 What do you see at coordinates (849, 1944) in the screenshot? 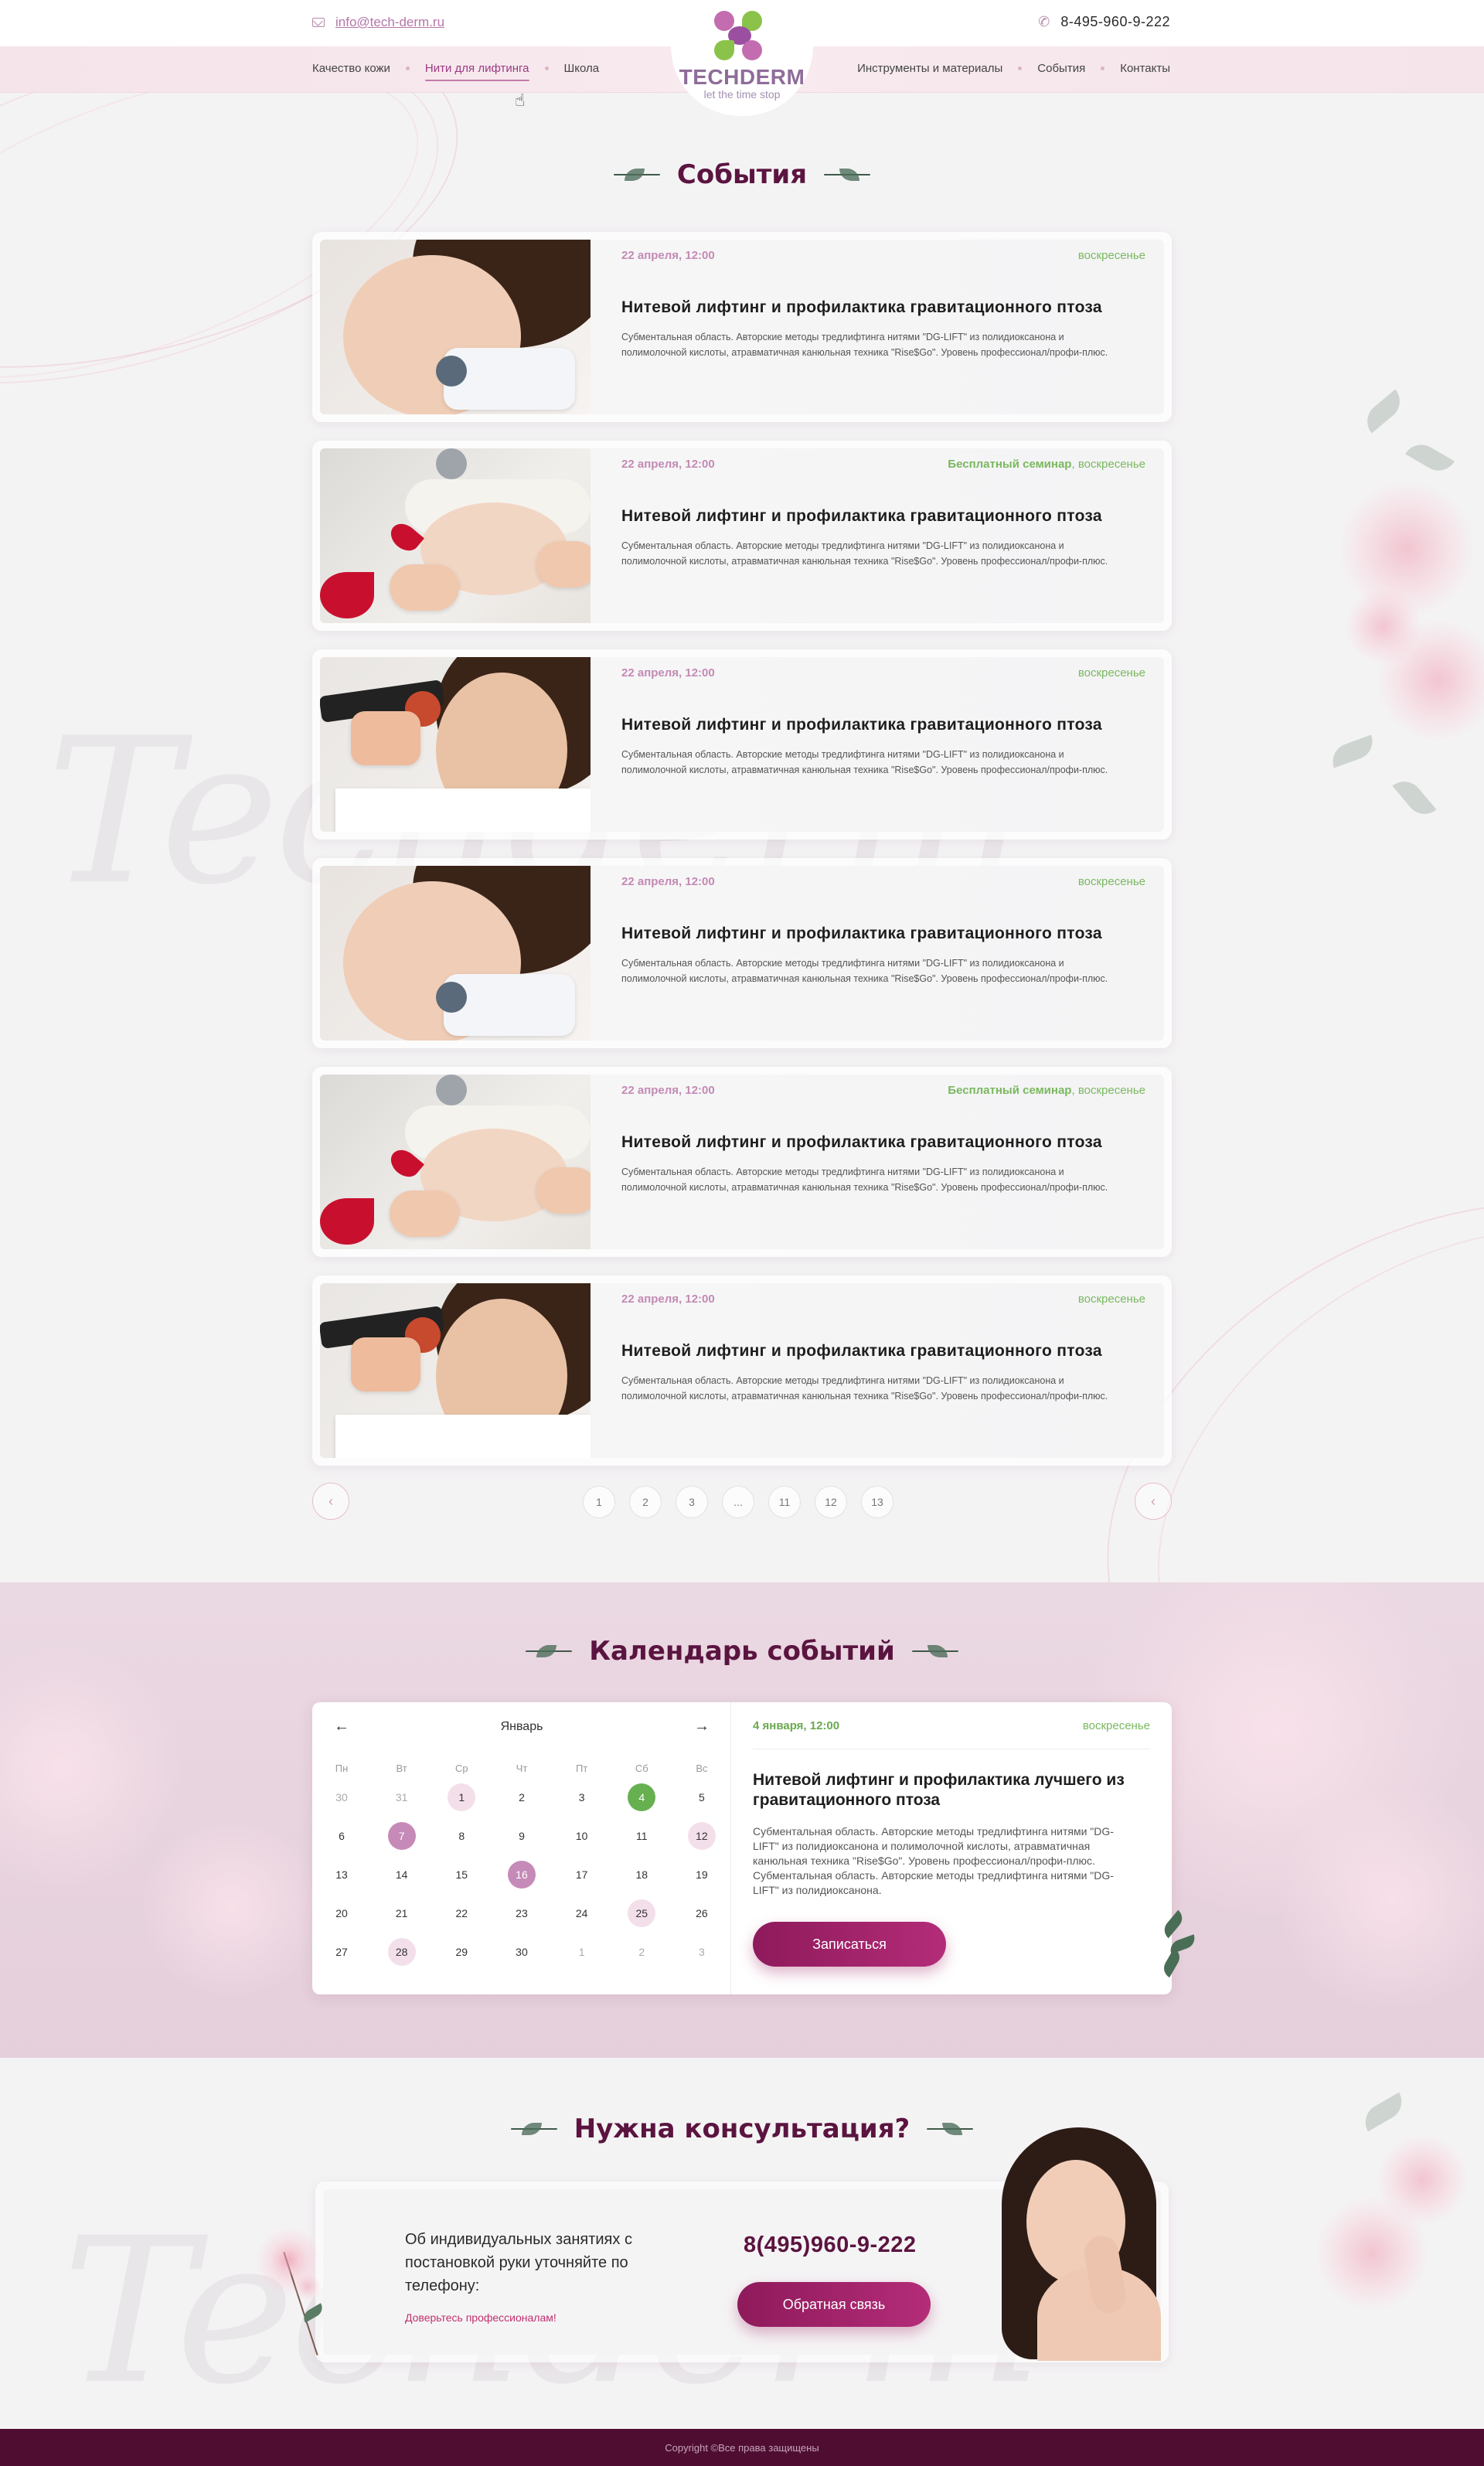
I see `signup-button: Записаться` at bounding box center [849, 1944].